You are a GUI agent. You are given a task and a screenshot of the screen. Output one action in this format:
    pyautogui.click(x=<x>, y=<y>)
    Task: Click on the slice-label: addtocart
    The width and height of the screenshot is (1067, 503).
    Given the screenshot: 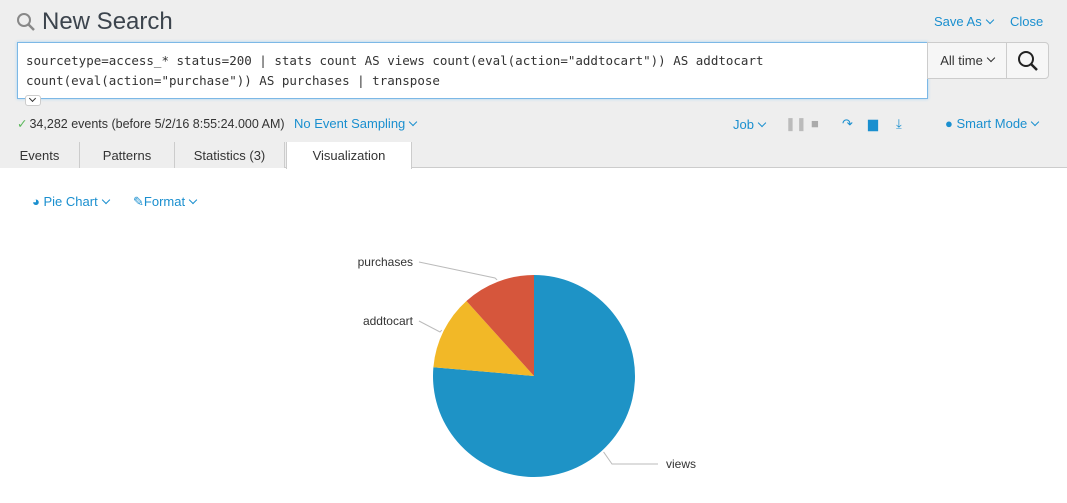 What is the action you would take?
    pyautogui.click(x=388, y=321)
    